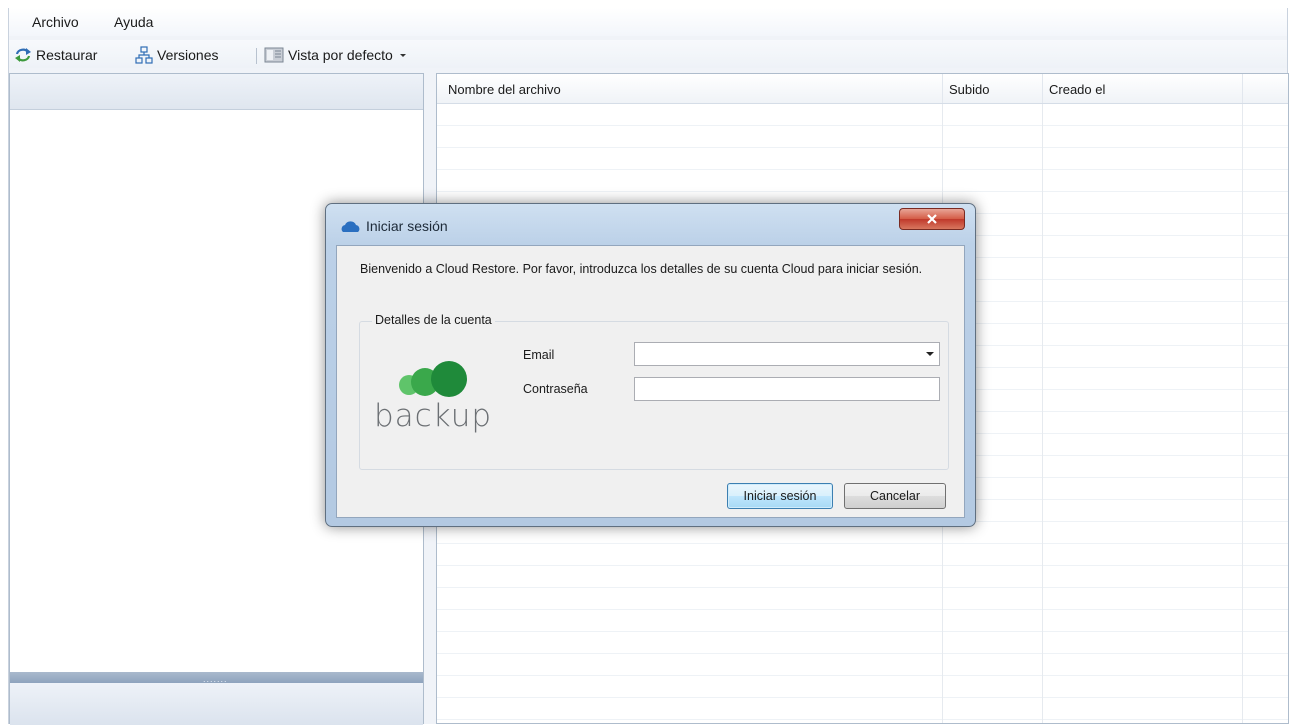  Describe the element at coordinates (648, 54) in the screenshot. I see `toolbar: Restaurar Versiones Vista por defecto` at that location.